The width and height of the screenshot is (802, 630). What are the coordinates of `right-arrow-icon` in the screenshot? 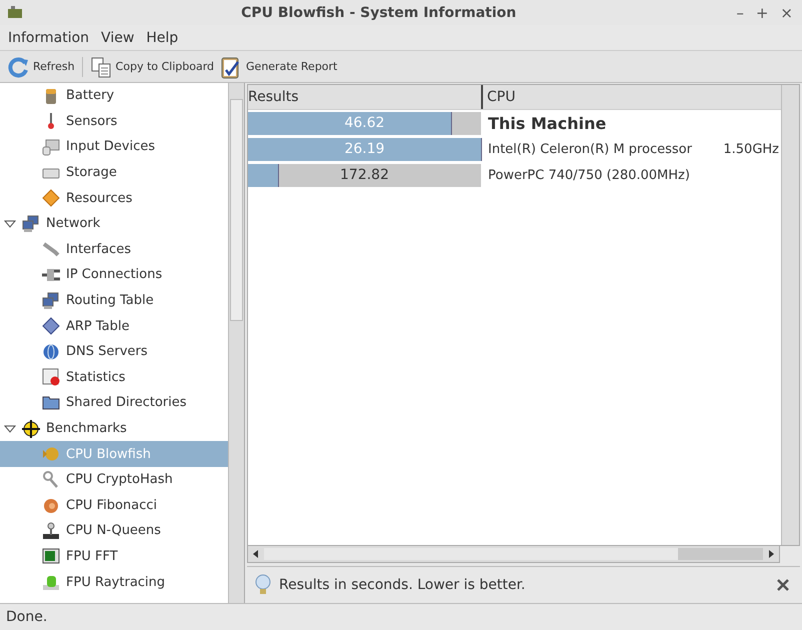 It's located at (771, 554).